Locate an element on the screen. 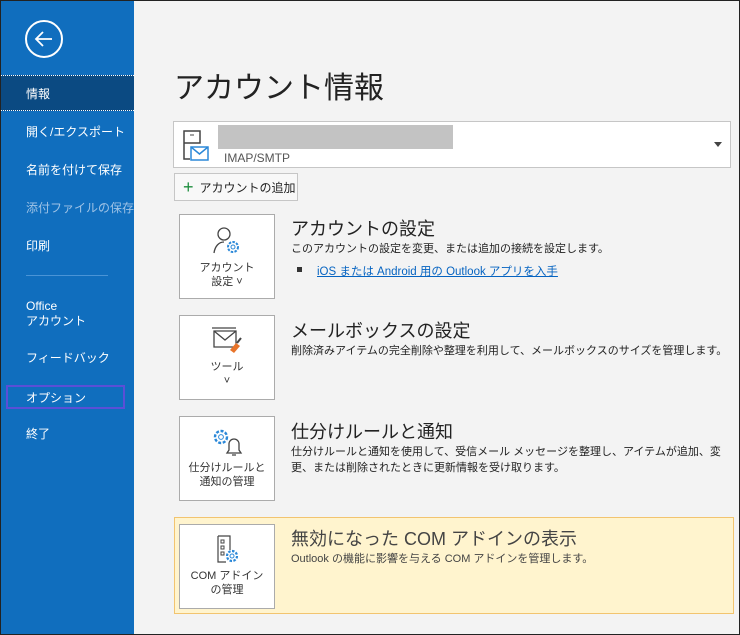 The image size is (740, 635). sidebar-item-info: 情報 is located at coordinates (67, 93).